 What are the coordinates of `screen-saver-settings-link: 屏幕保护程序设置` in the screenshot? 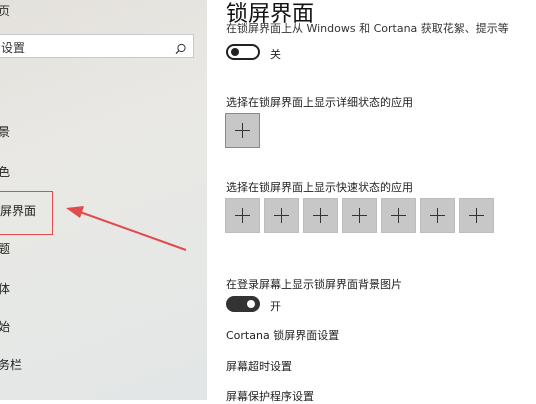 It's located at (270, 396).